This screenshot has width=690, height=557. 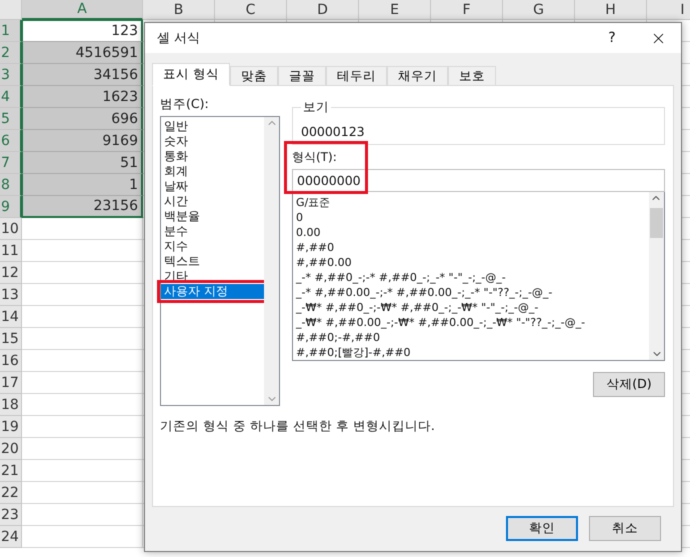 I want to click on row-header: 11, so click(x=11, y=251).